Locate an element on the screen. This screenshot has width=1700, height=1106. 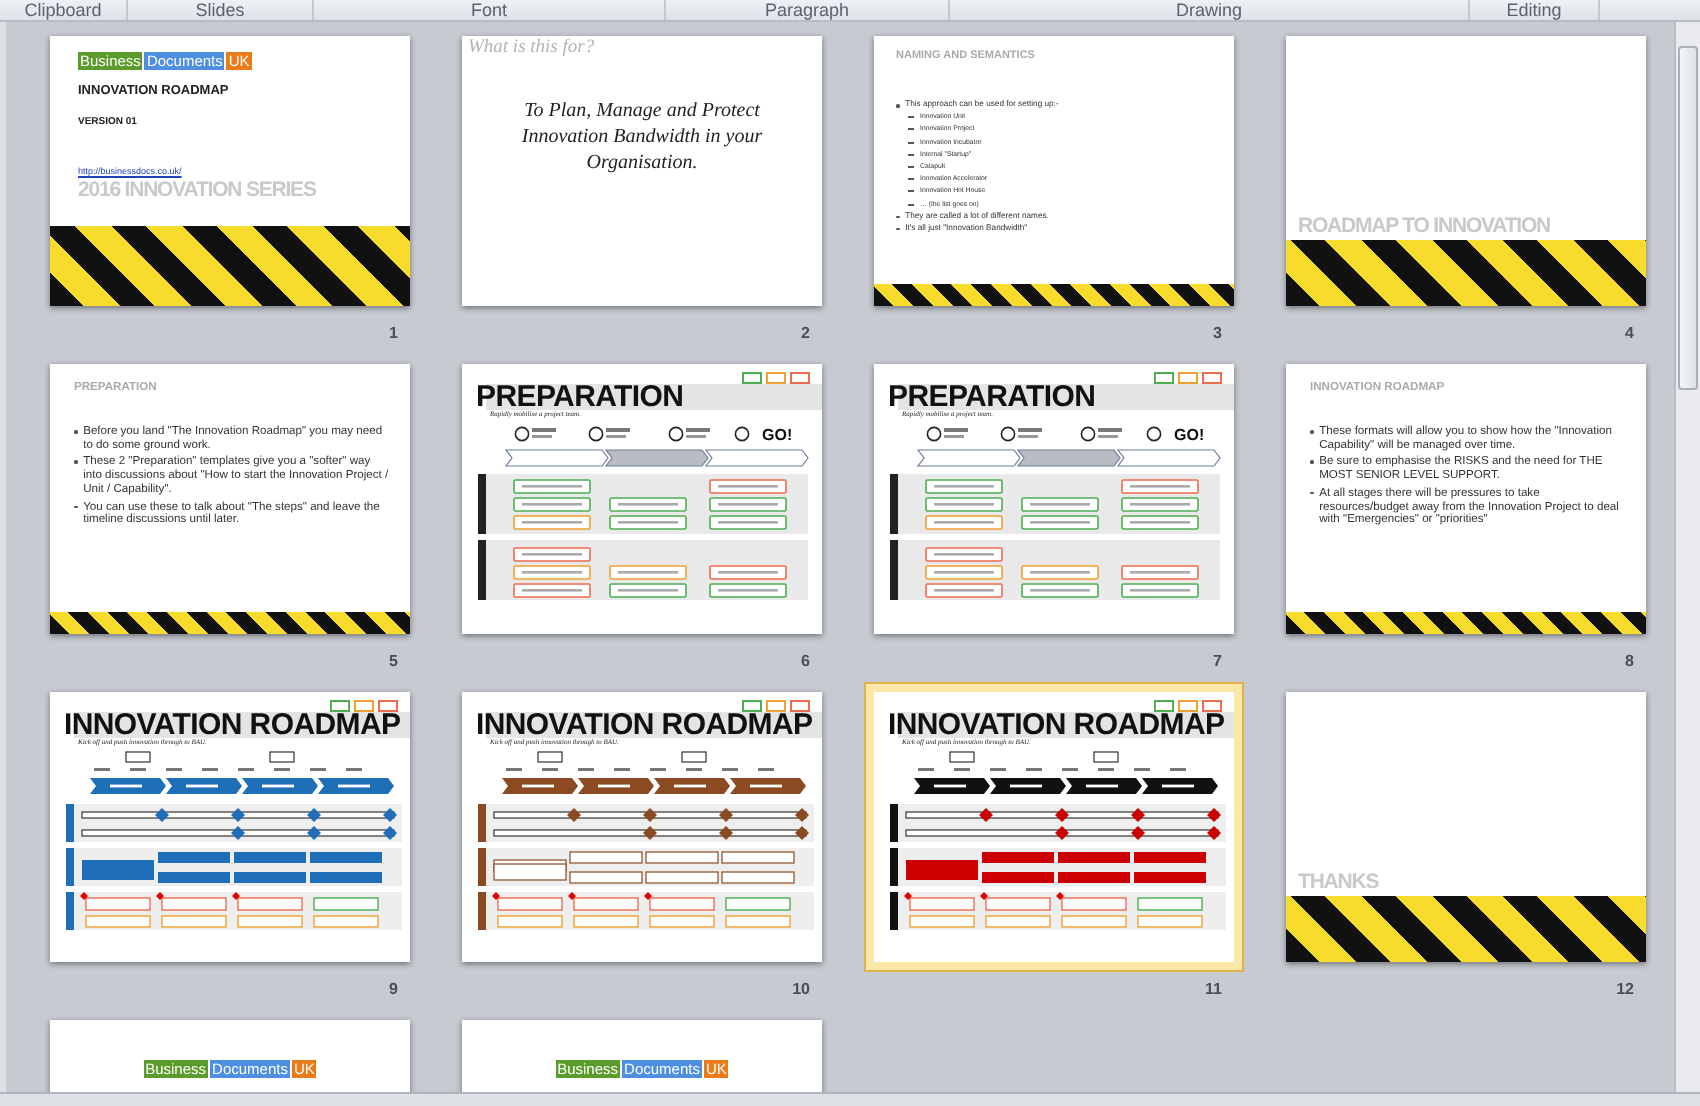
slide-number: 8 is located at coordinates (1628, 662).